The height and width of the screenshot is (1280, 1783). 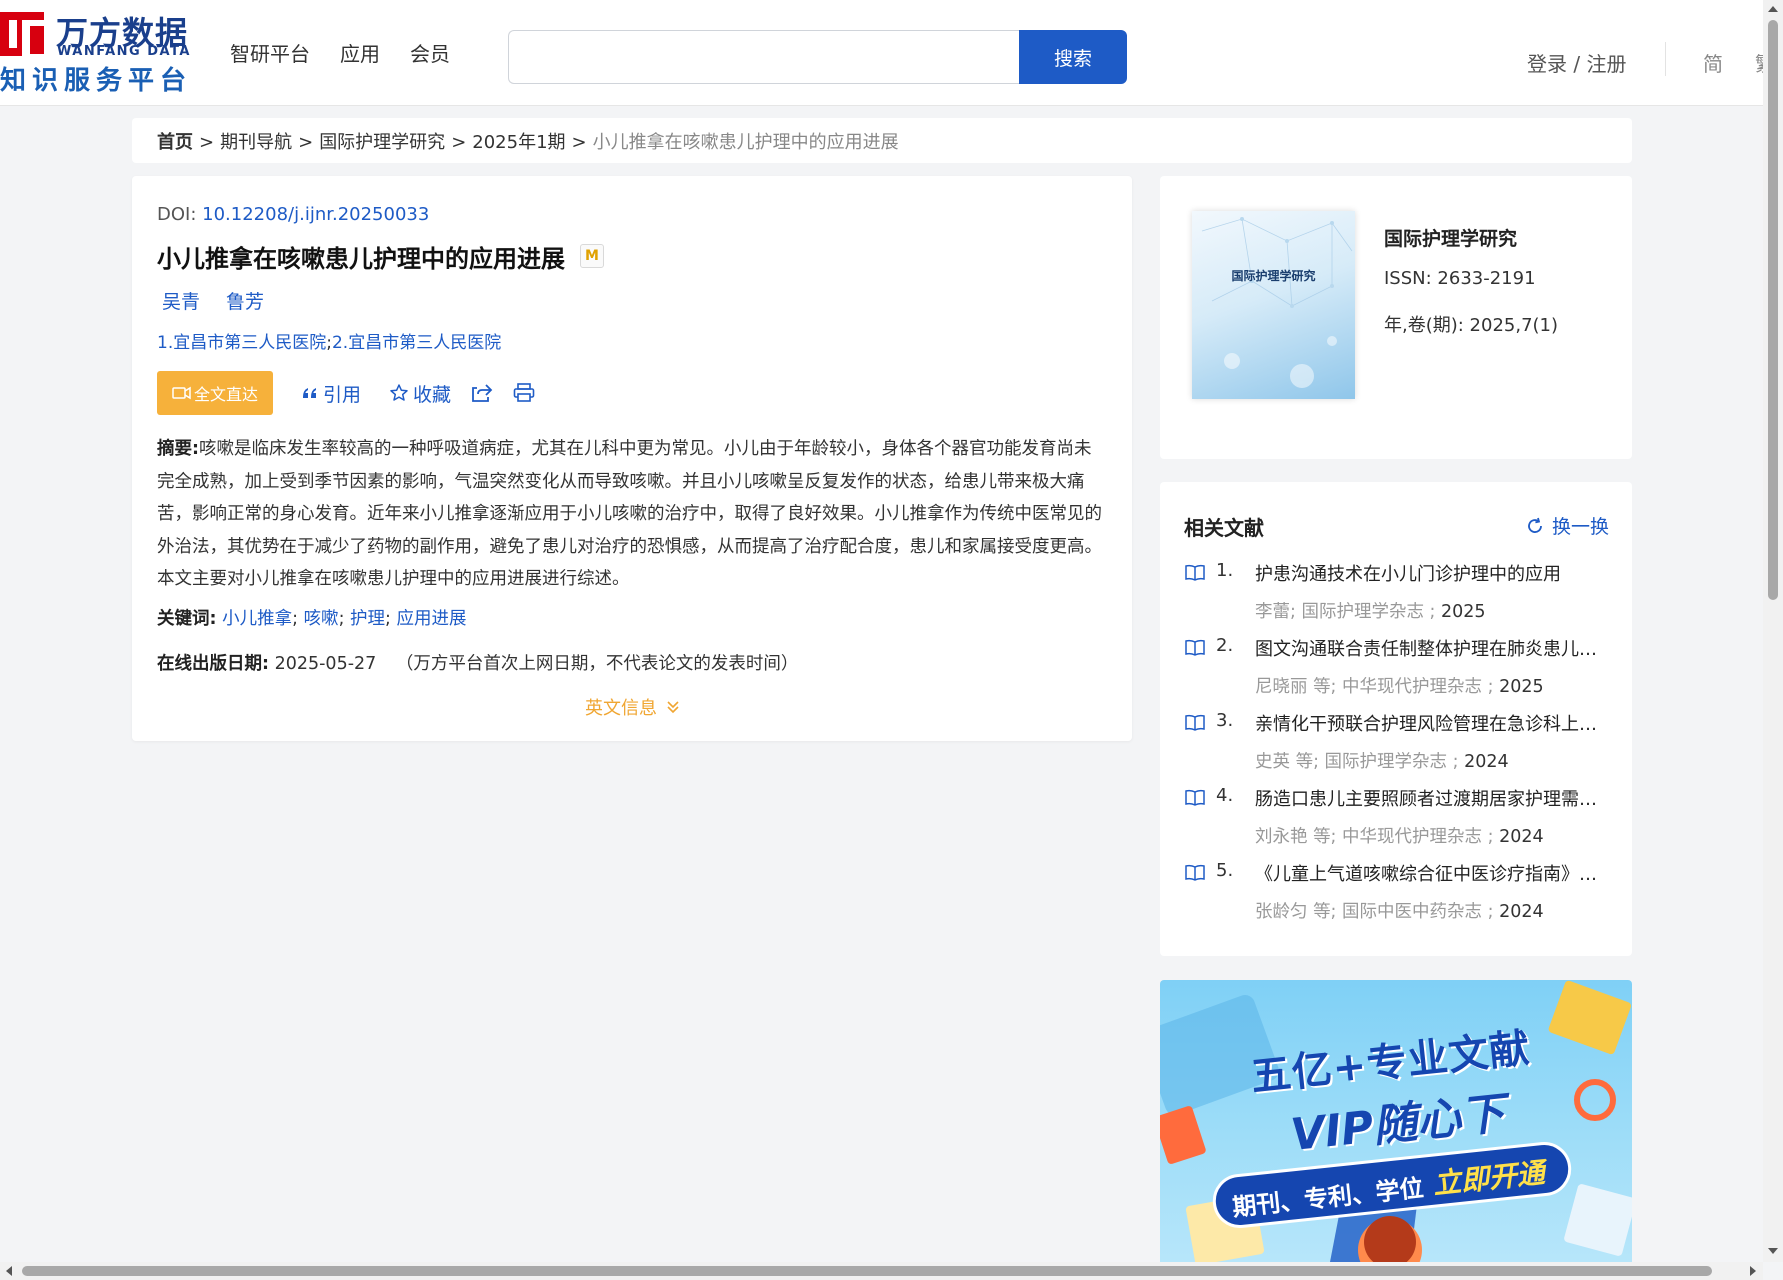 I want to click on scroll-down-arrow-icon, so click(x=1773, y=1251).